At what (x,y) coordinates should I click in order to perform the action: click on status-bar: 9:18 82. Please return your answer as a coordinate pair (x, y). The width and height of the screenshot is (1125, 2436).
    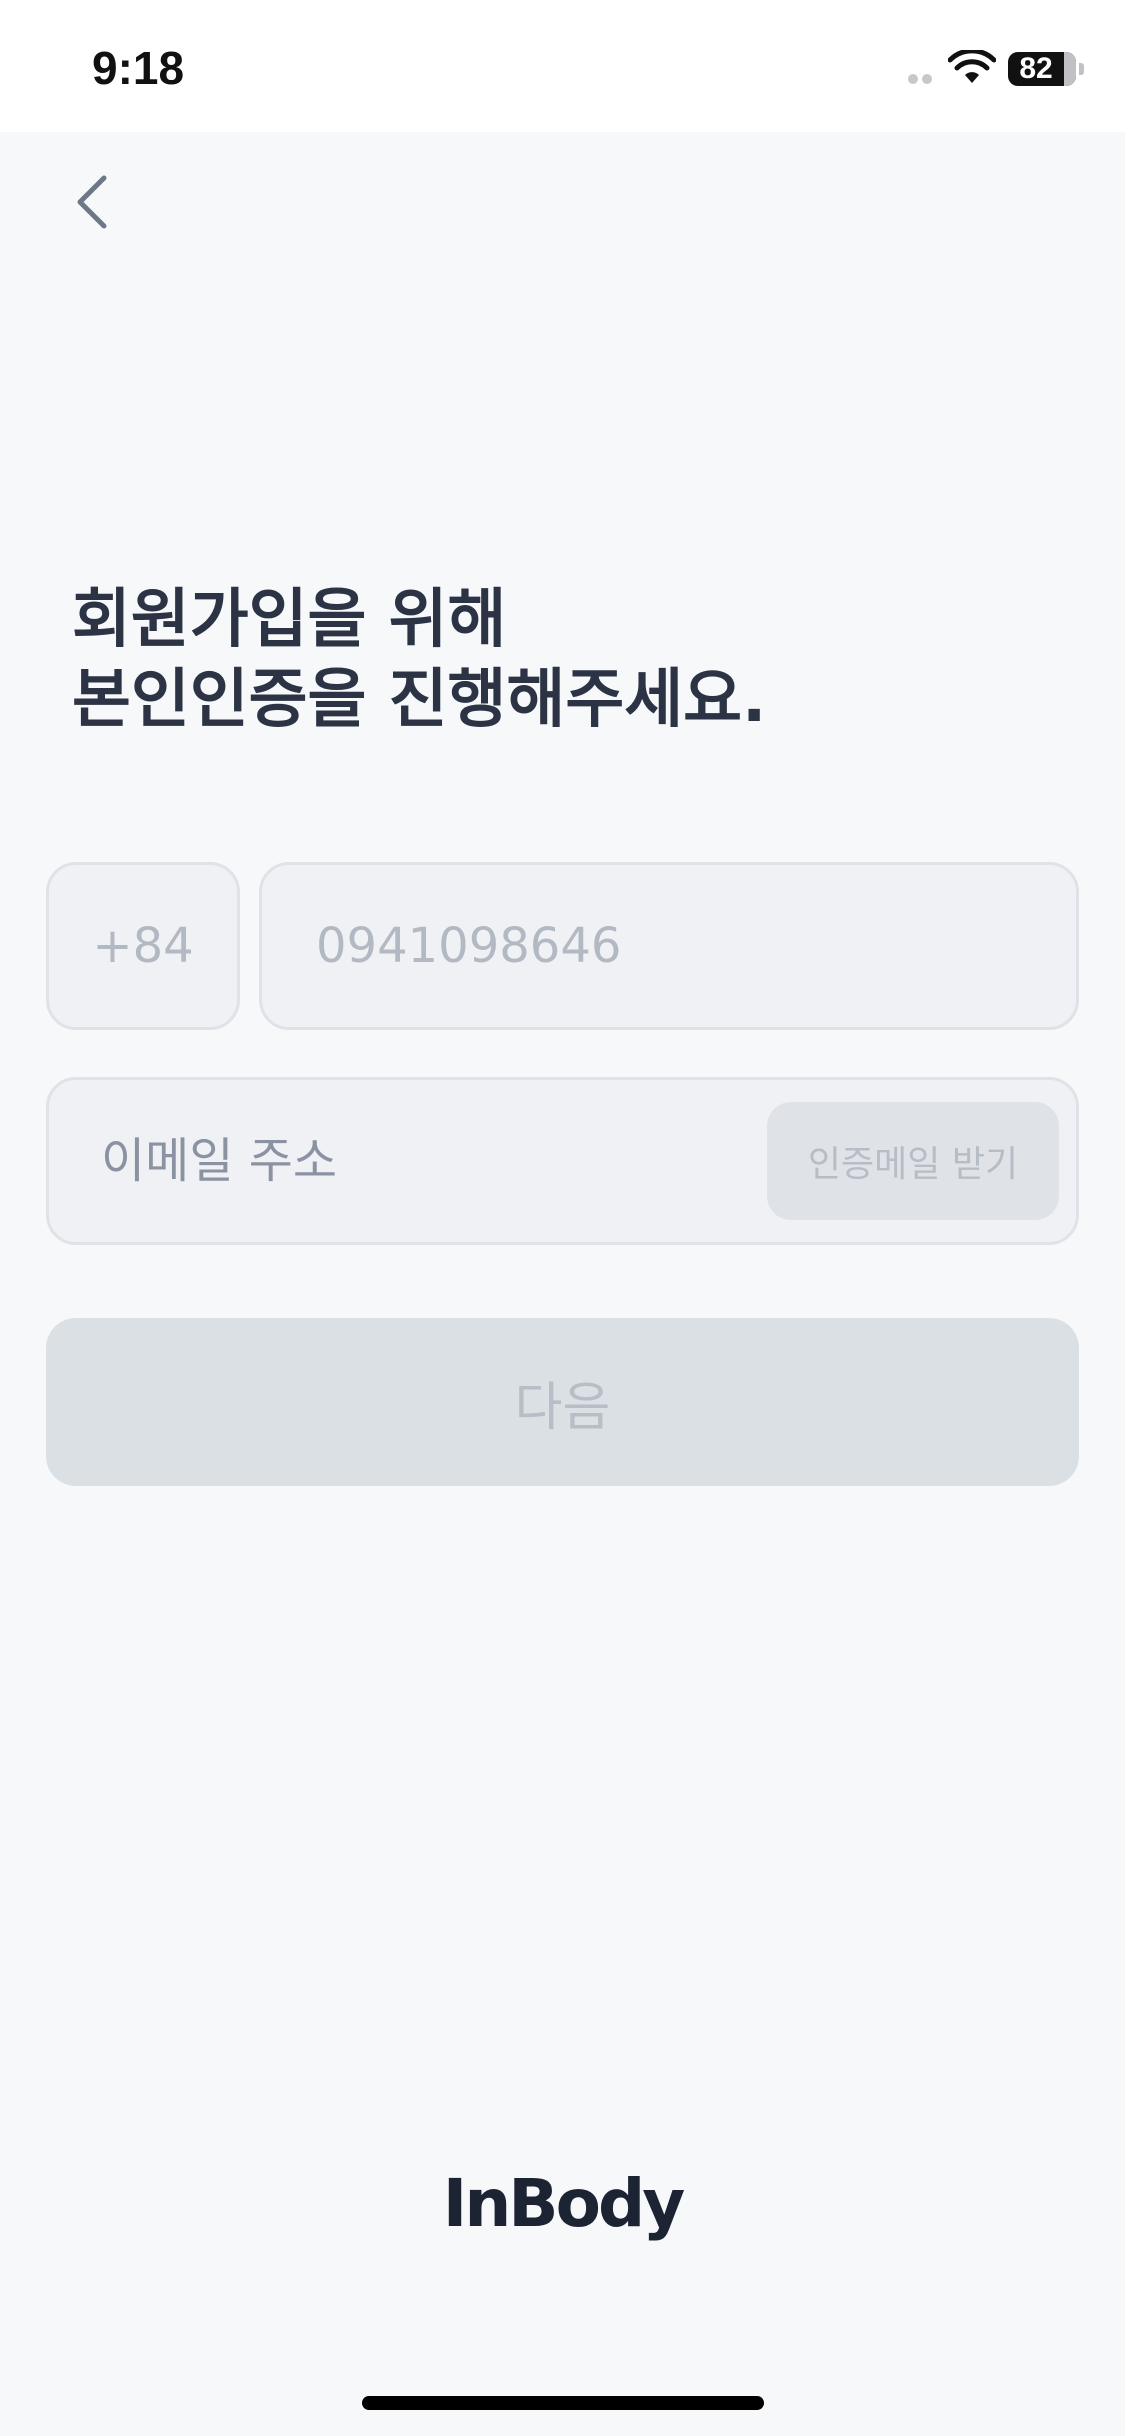
    Looking at the image, I should click on (562, 66).